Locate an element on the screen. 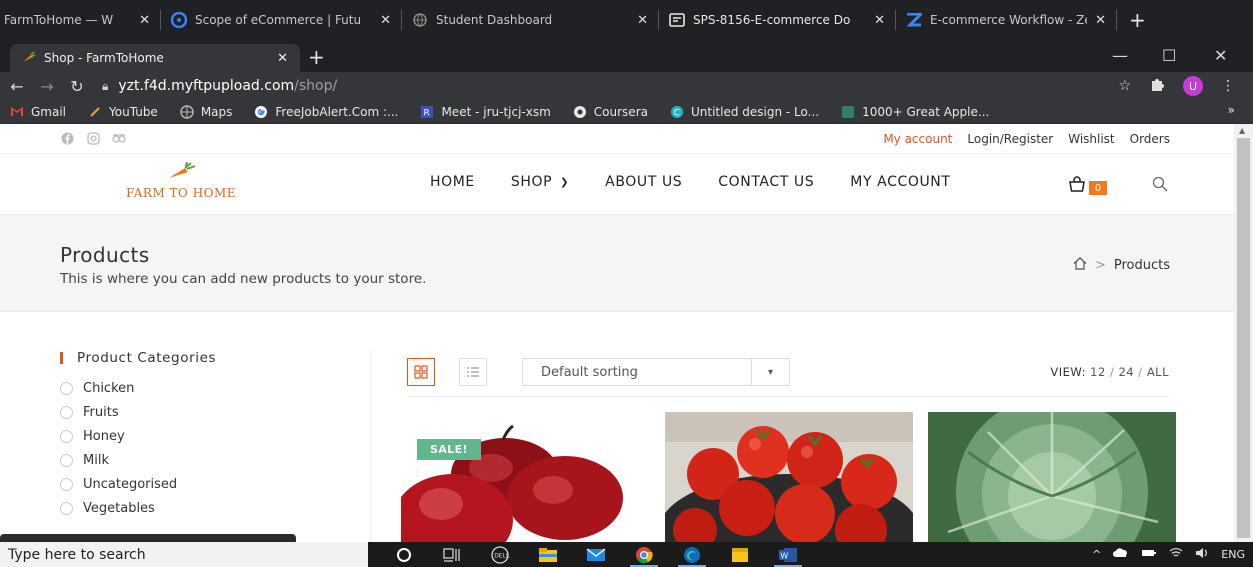  maximize-icon: ☐ is located at coordinates (1169, 55).